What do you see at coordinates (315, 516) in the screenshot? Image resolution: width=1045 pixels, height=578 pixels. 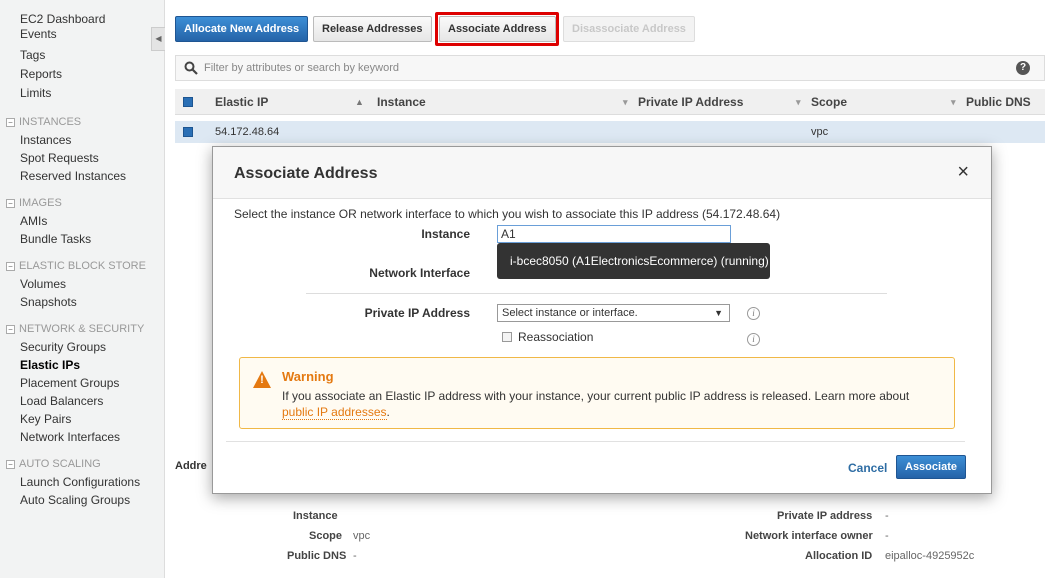 I see `detail-instance-label: Instance` at bounding box center [315, 516].